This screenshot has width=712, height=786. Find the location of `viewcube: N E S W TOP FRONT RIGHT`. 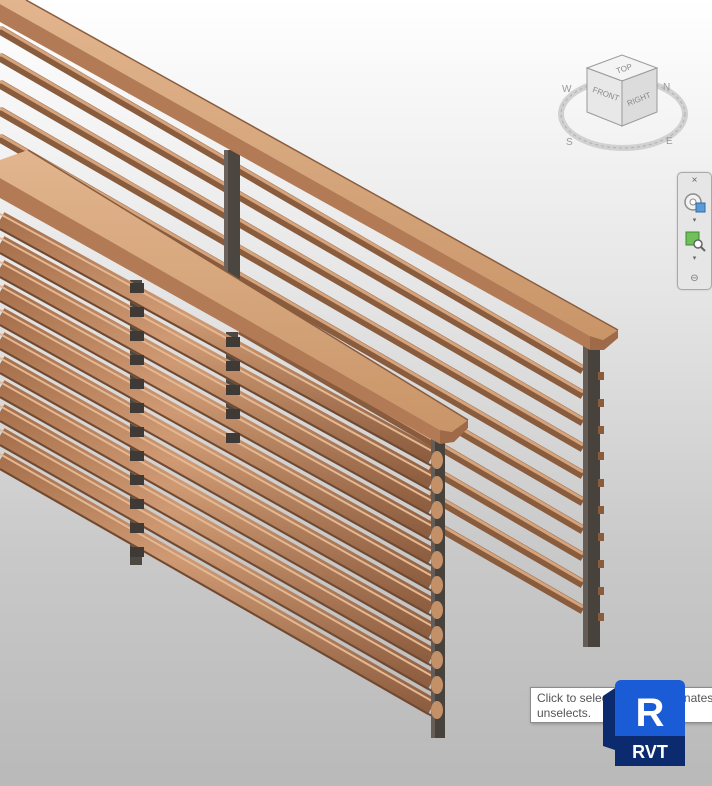

viewcube: N E S W TOP FRONT RIGHT is located at coordinates (623, 107).